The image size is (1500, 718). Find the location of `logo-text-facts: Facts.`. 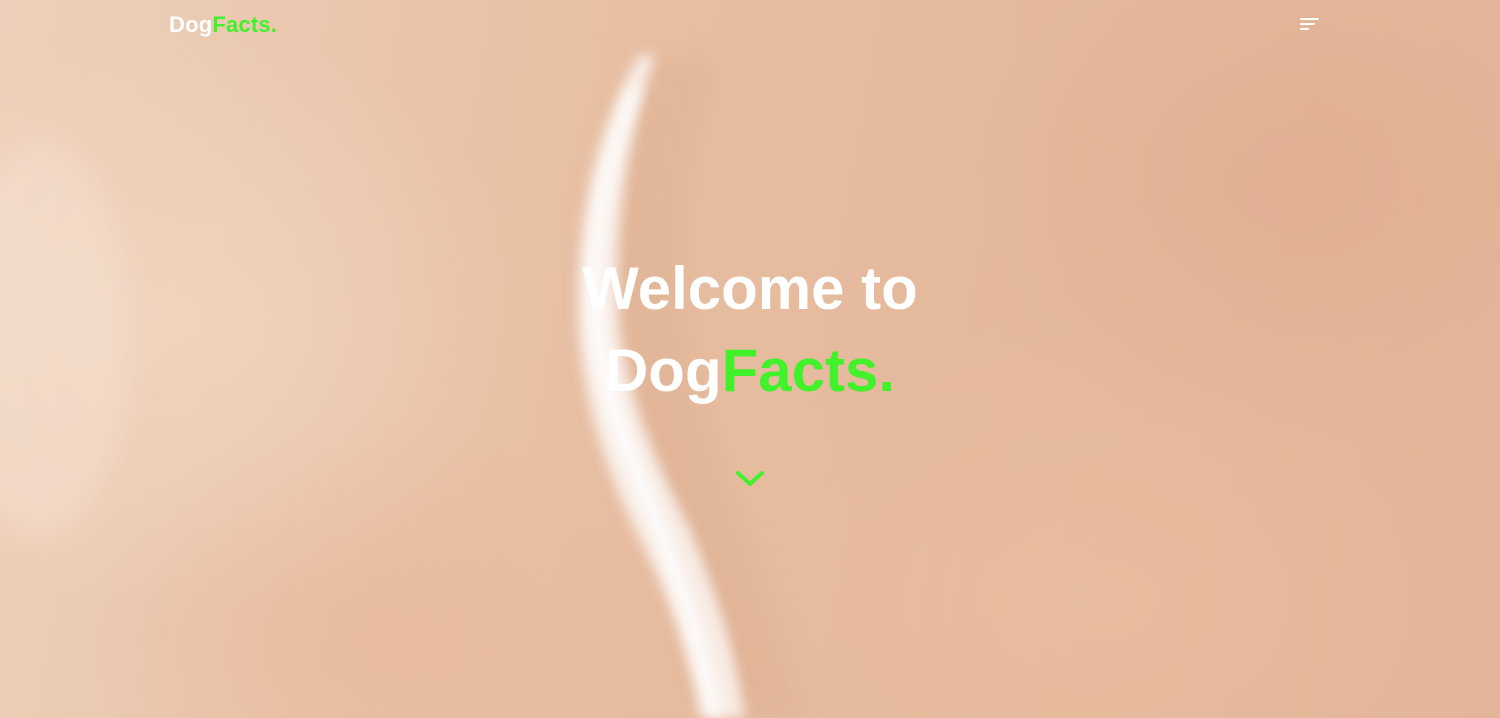

logo-text-facts: Facts. is located at coordinates (245, 24).